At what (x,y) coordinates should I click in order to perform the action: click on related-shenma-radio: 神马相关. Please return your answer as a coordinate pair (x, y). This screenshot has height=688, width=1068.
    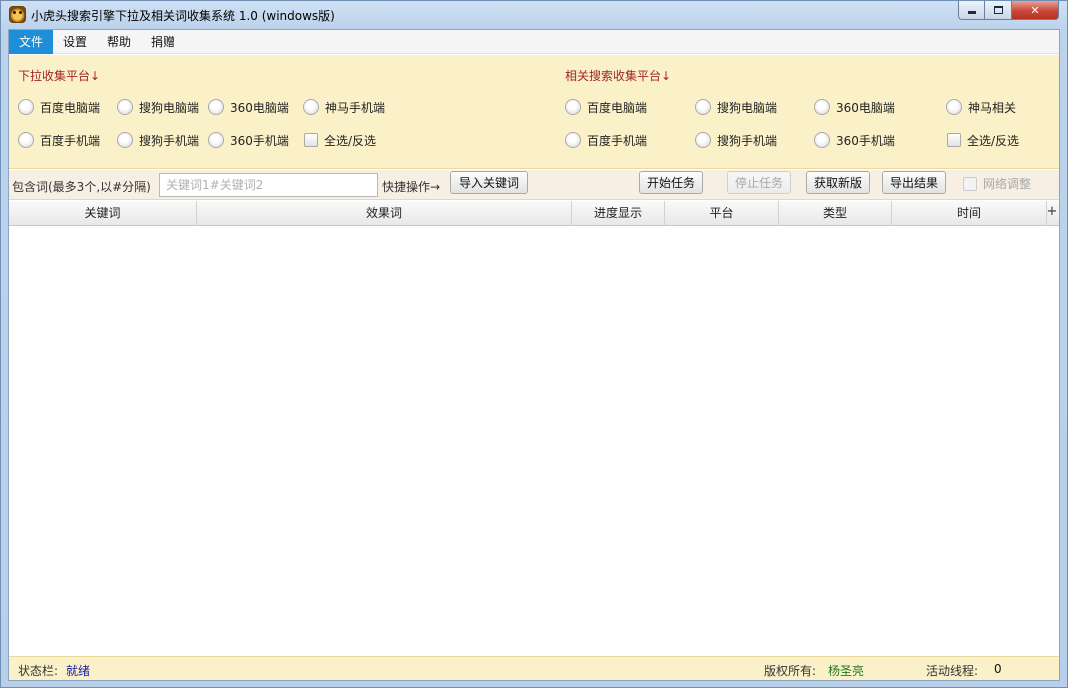
    Looking at the image, I should click on (981, 107).